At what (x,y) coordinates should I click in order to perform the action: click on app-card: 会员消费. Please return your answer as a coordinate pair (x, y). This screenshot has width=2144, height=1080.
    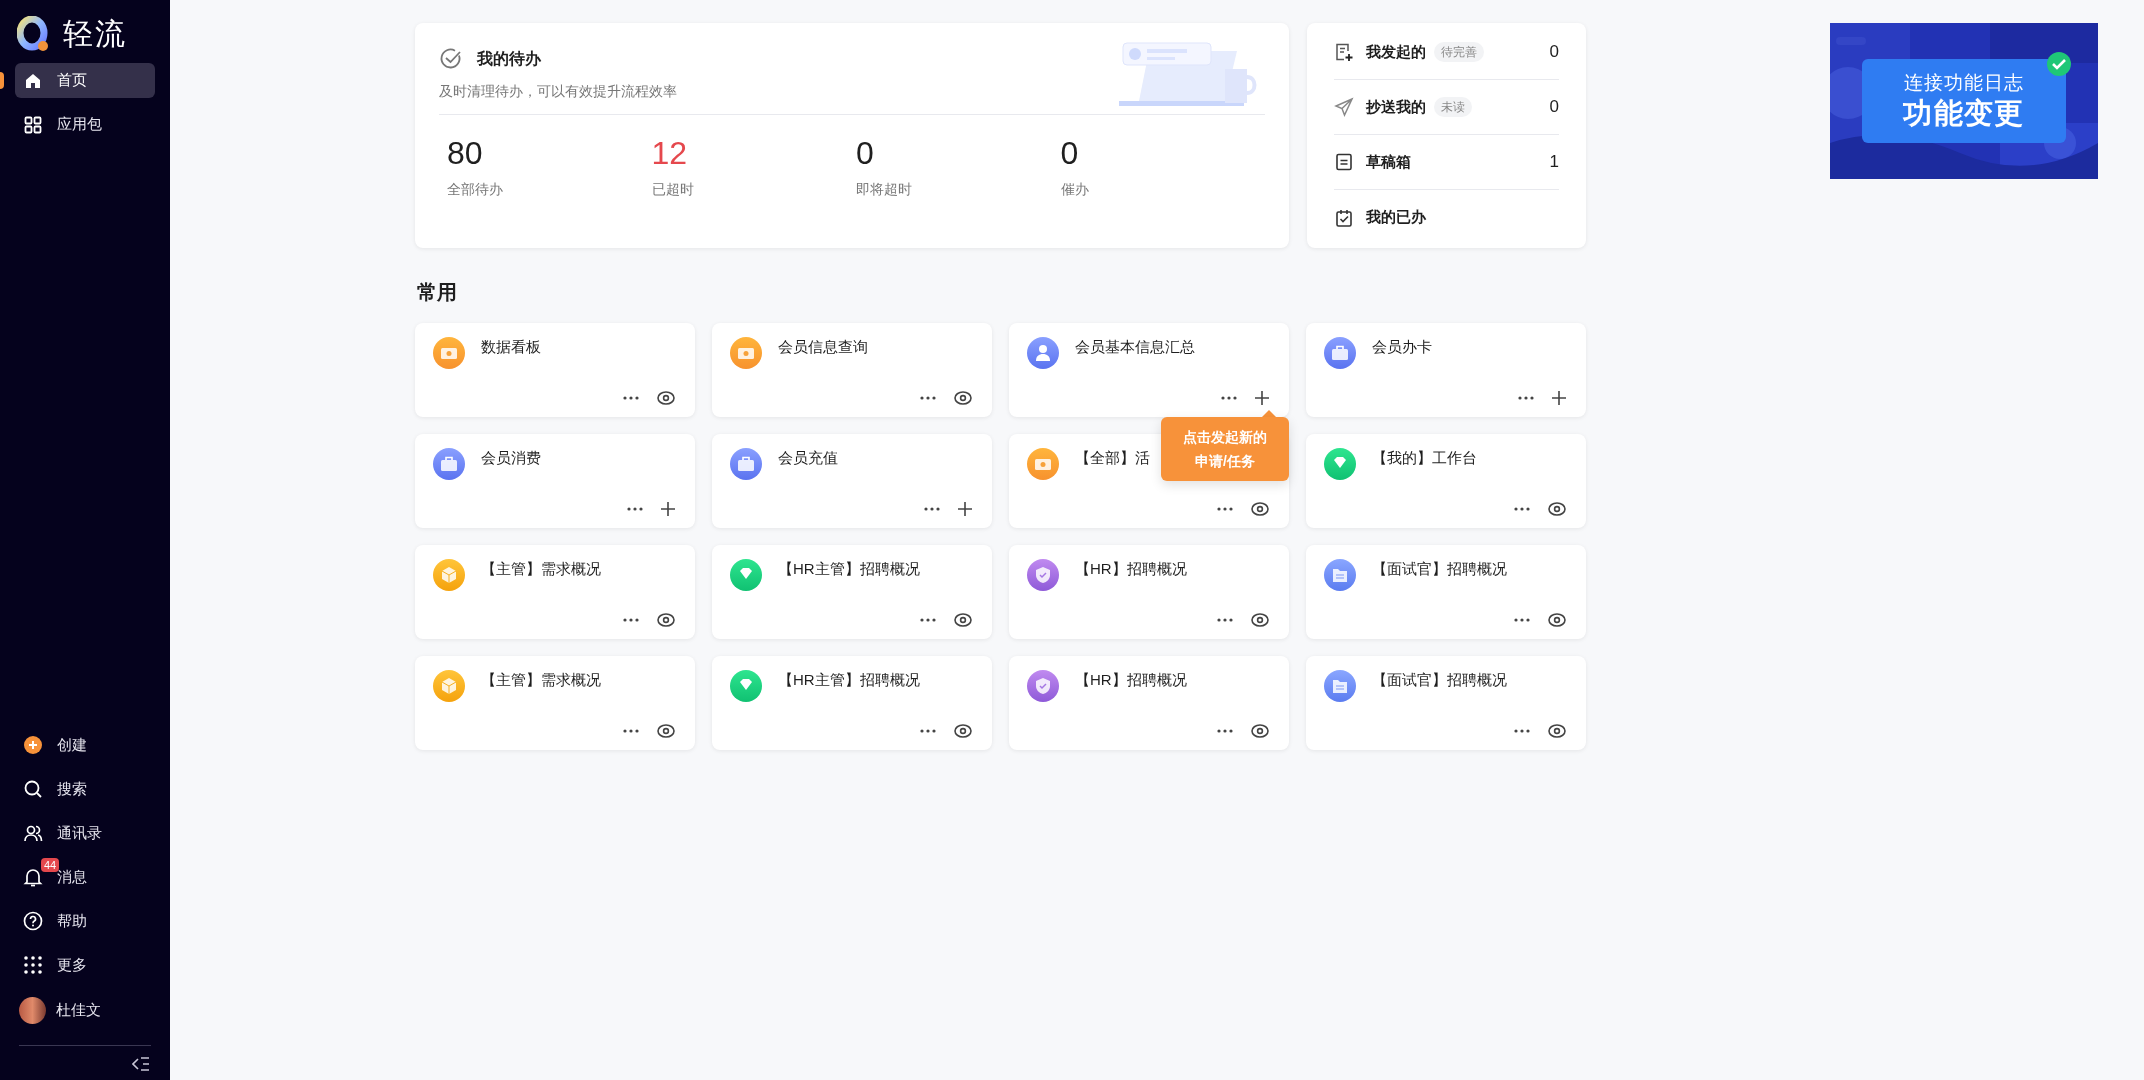
    Looking at the image, I should click on (555, 481).